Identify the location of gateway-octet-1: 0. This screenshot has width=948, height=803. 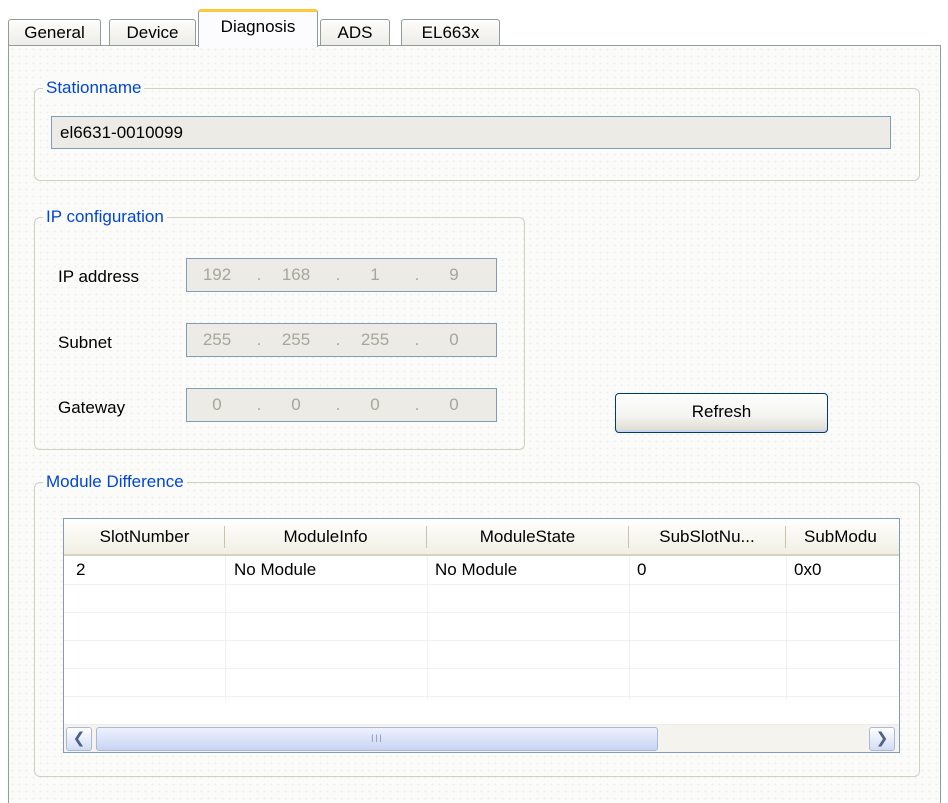
(217, 404).